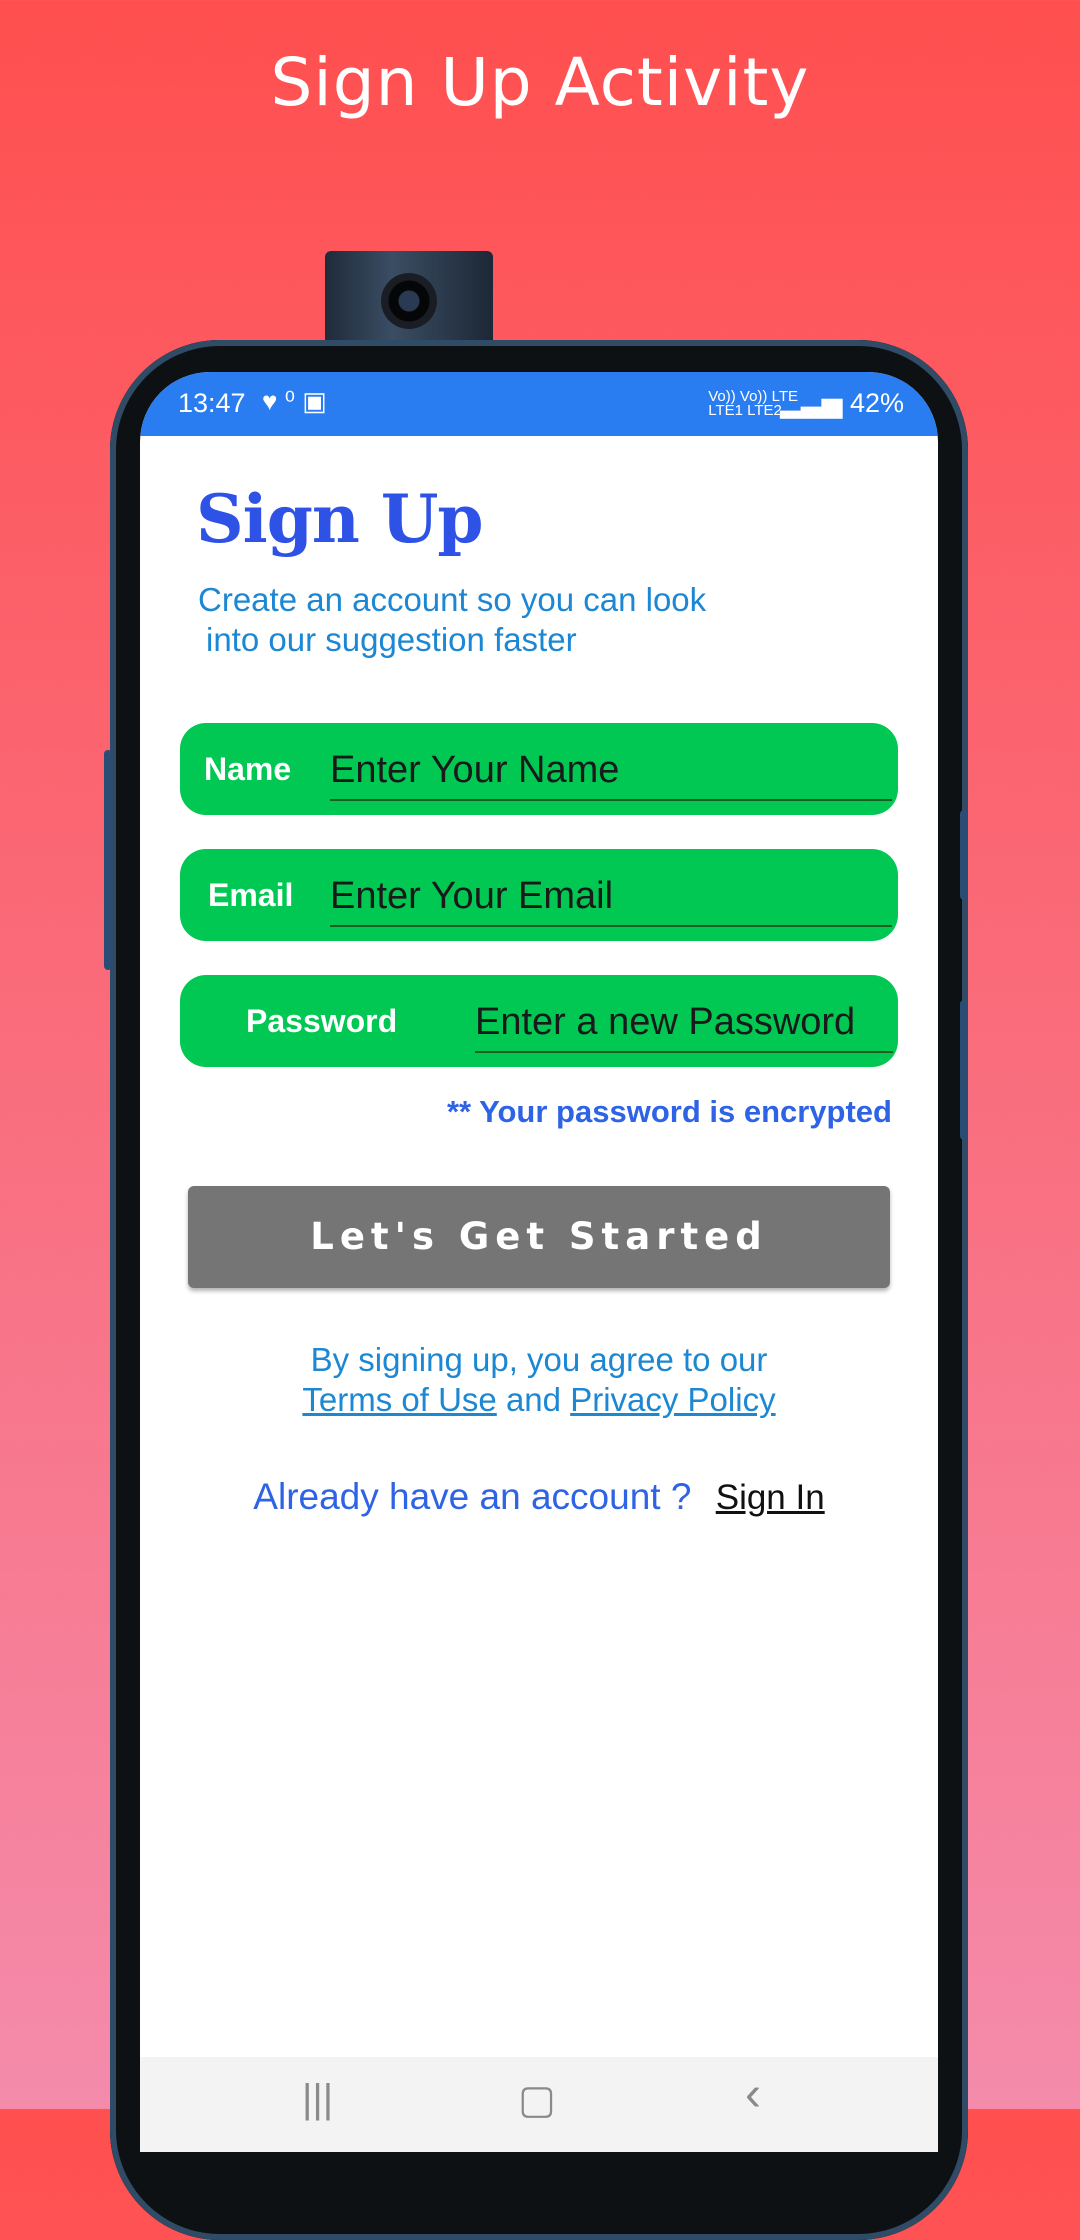  What do you see at coordinates (876, 403) in the screenshot?
I see `battery-percent: 42%` at bounding box center [876, 403].